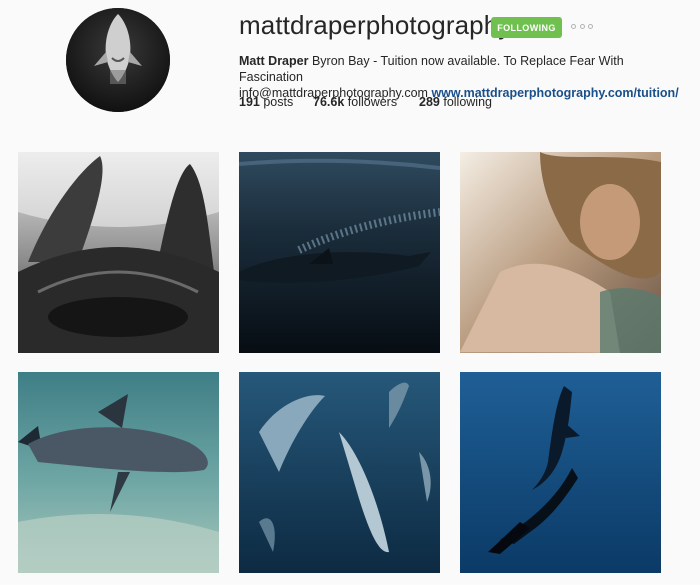 This screenshot has width=700, height=585. What do you see at coordinates (274, 61) in the screenshot?
I see `profile-full-name: Matt Draper` at bounding box center [274, 61].